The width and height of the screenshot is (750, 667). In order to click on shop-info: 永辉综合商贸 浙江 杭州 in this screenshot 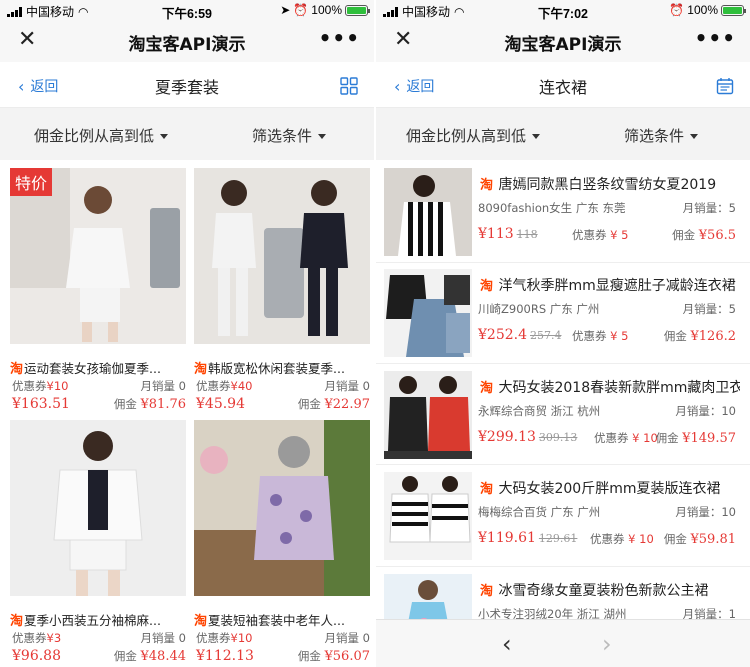, I will do `click(539, 411)`.